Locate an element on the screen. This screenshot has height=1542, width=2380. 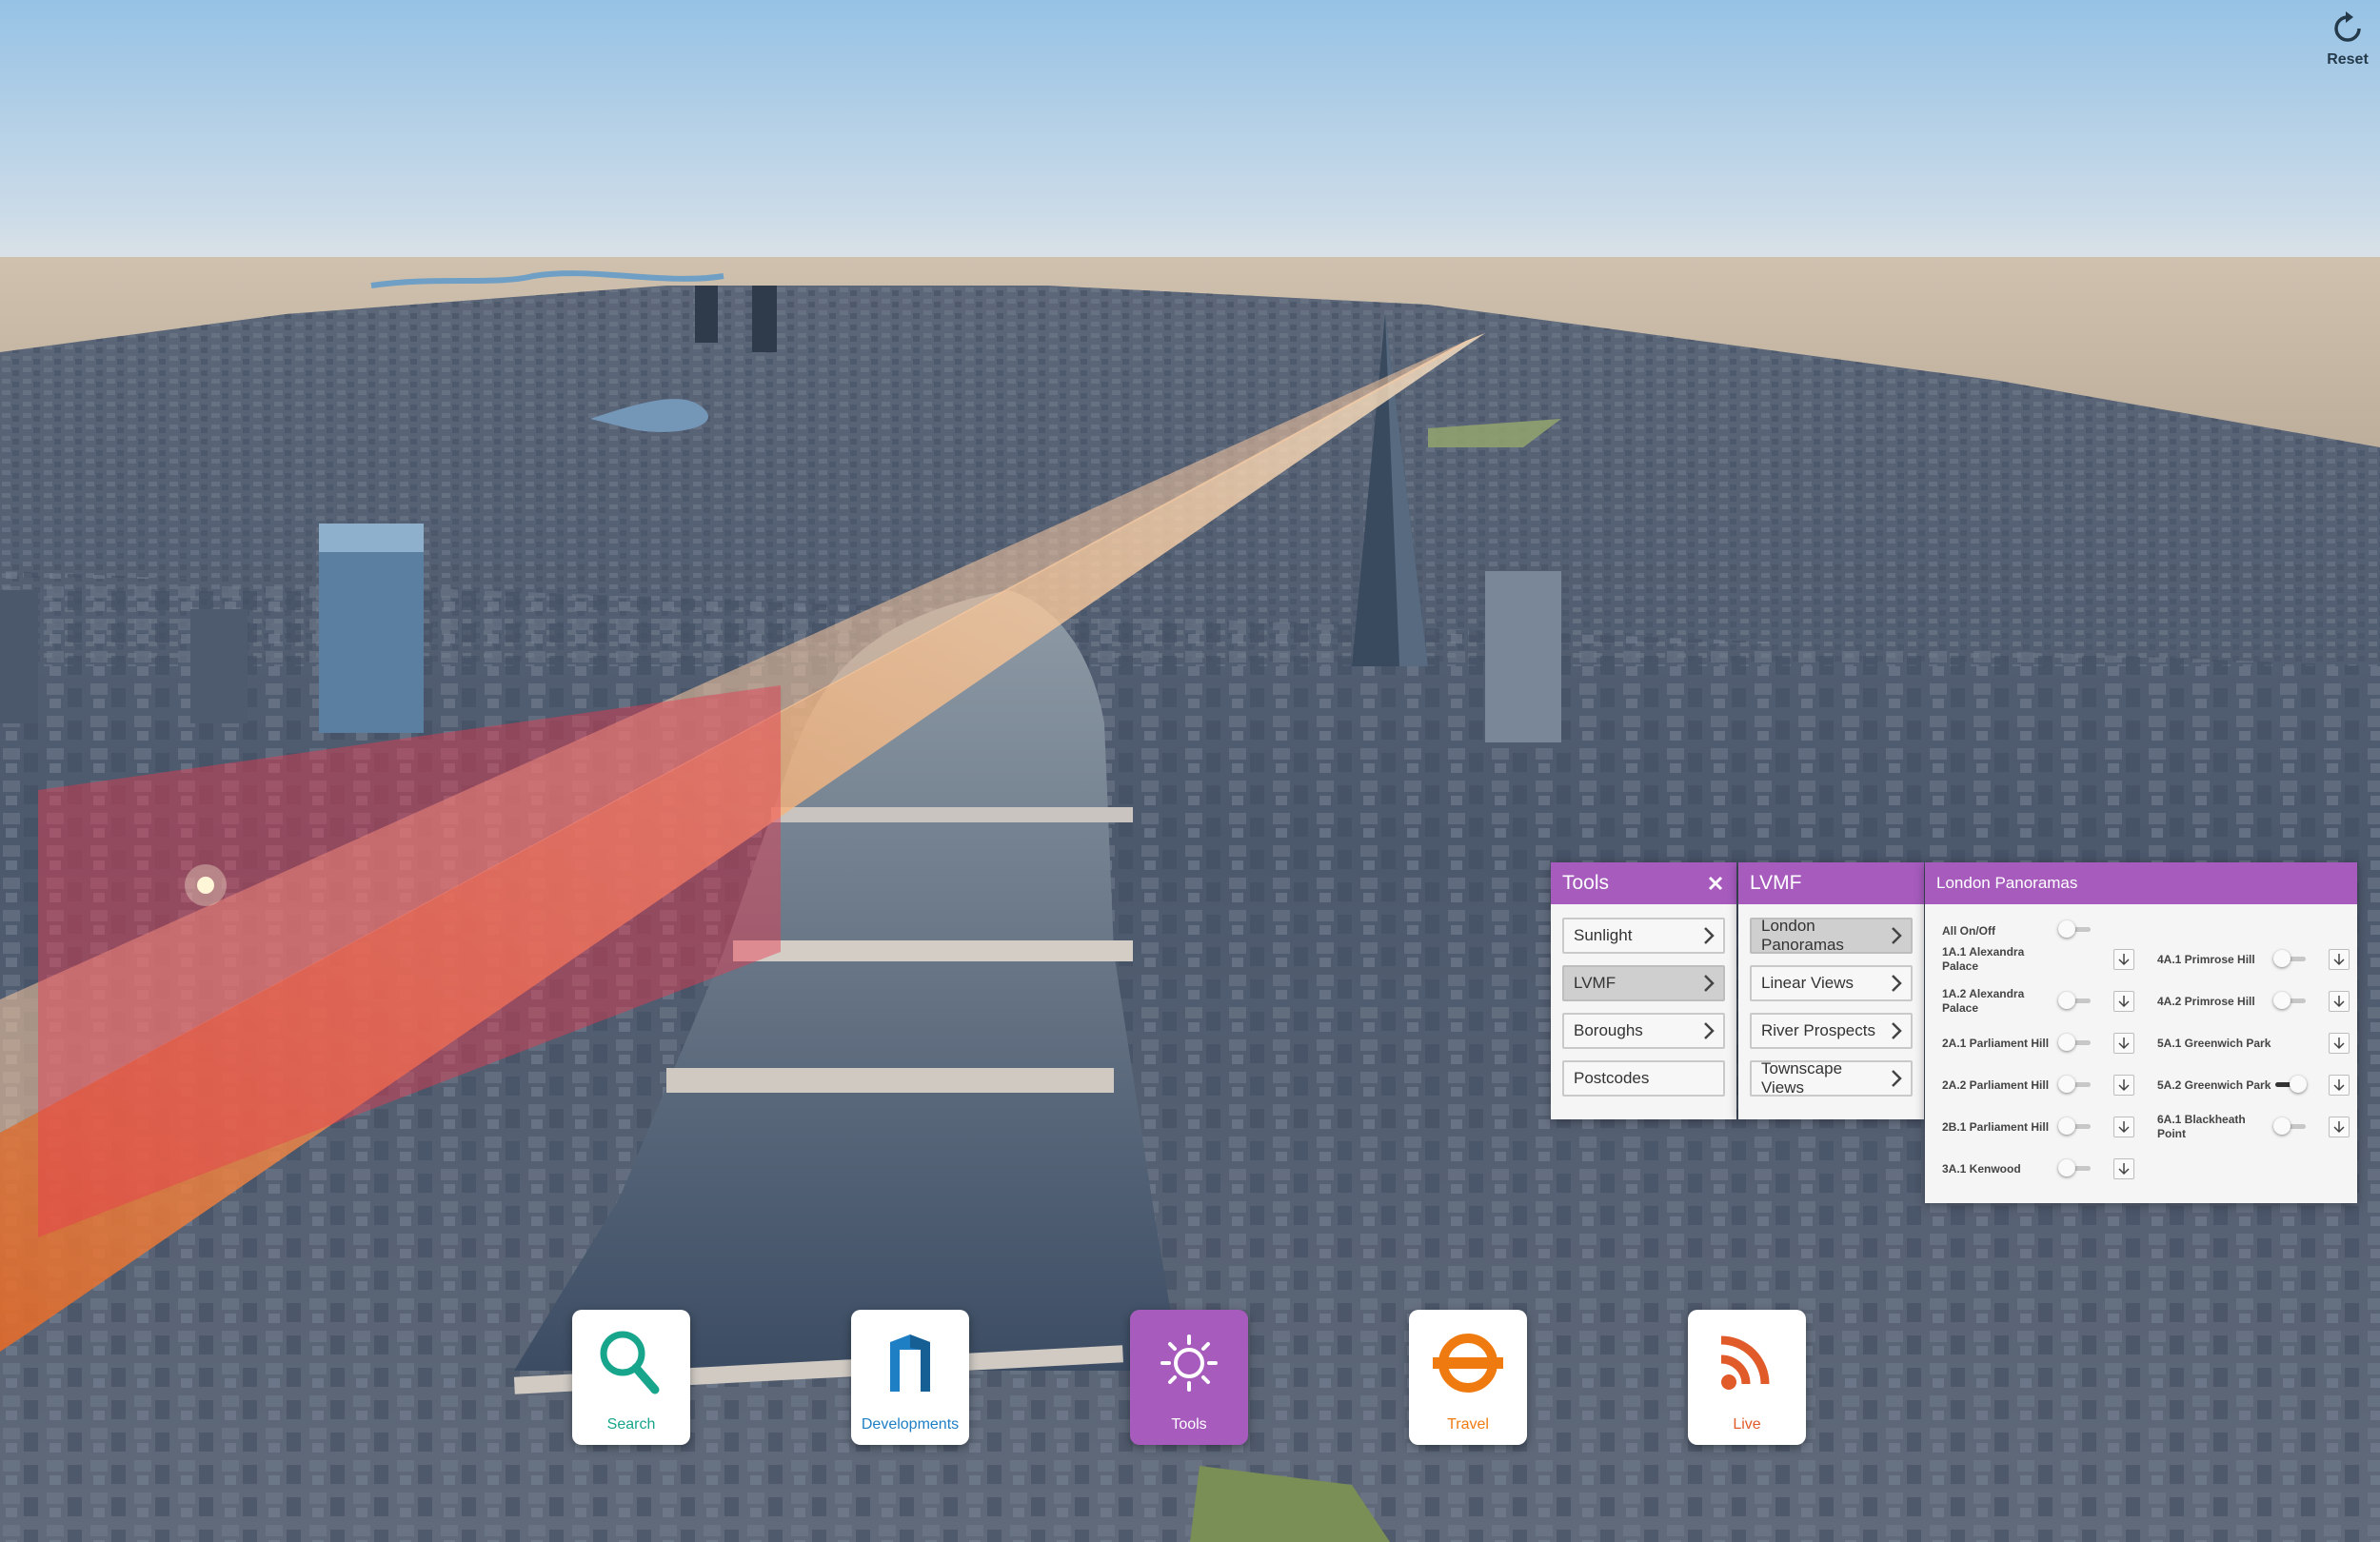
refresh-icon is located at coordinates (2347, 26).